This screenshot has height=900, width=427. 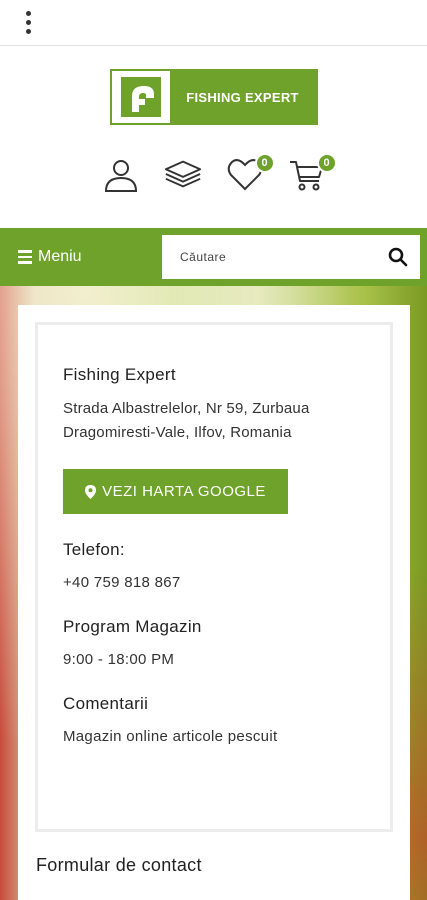 I want to click on search-box, so click(x=291, y=257).